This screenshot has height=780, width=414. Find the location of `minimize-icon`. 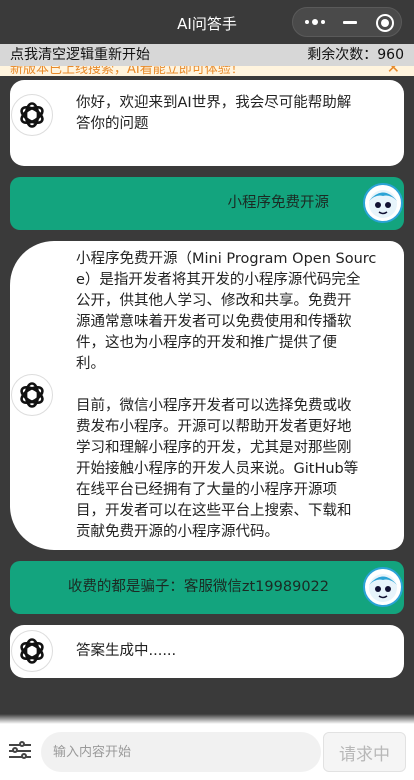

minimize-icon is located at coordinates (350, 22).